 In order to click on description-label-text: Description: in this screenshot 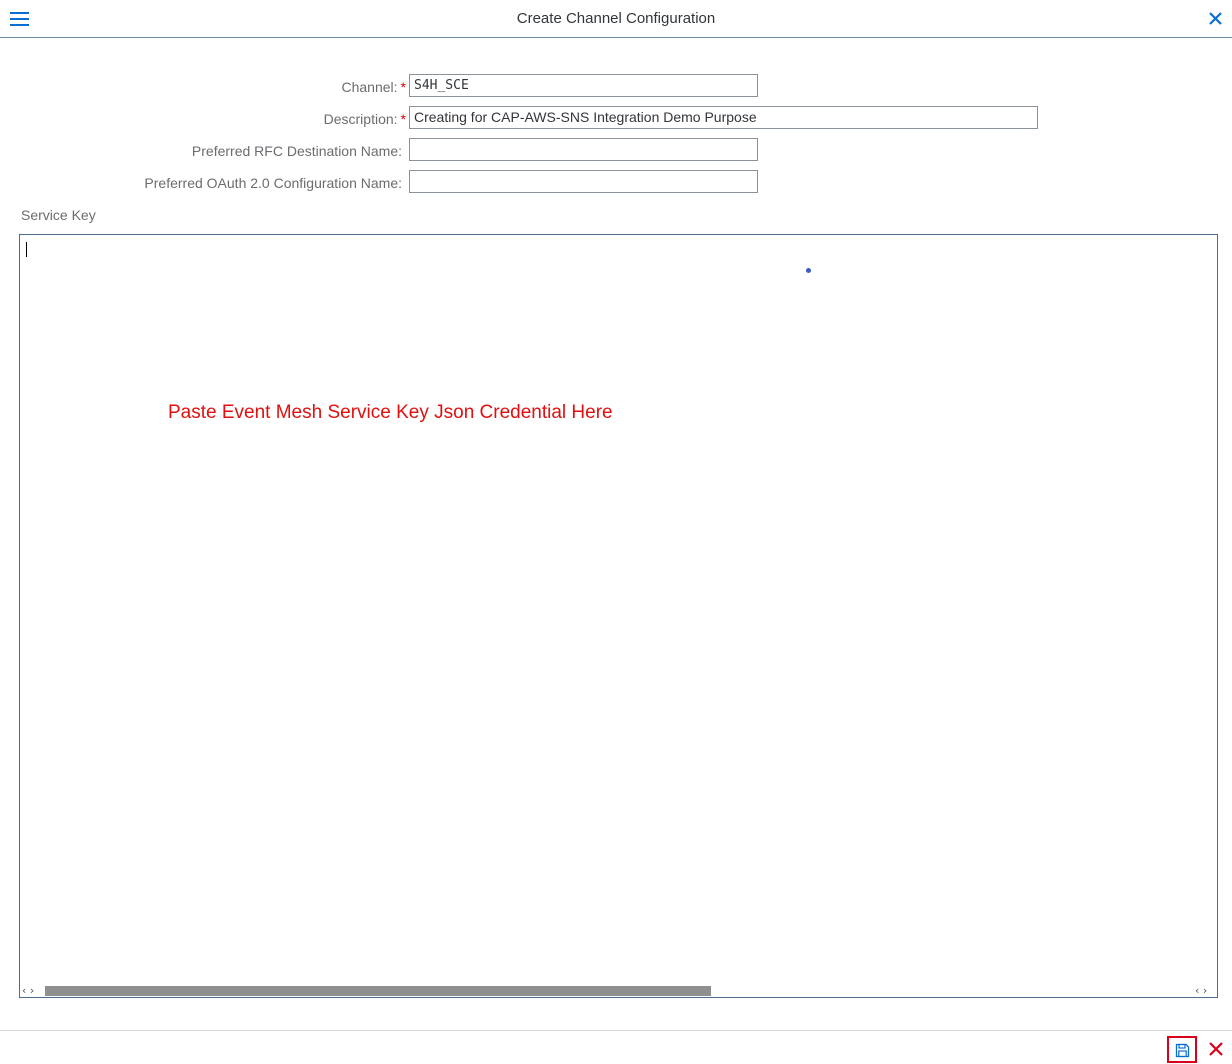, I will do `click(360, 119)`.